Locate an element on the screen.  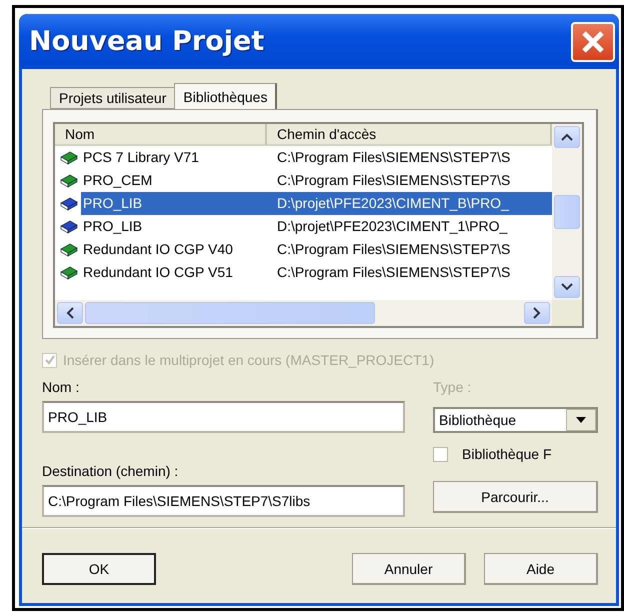
column-header: Chemin d'accès is located at coordinates (409, 135).